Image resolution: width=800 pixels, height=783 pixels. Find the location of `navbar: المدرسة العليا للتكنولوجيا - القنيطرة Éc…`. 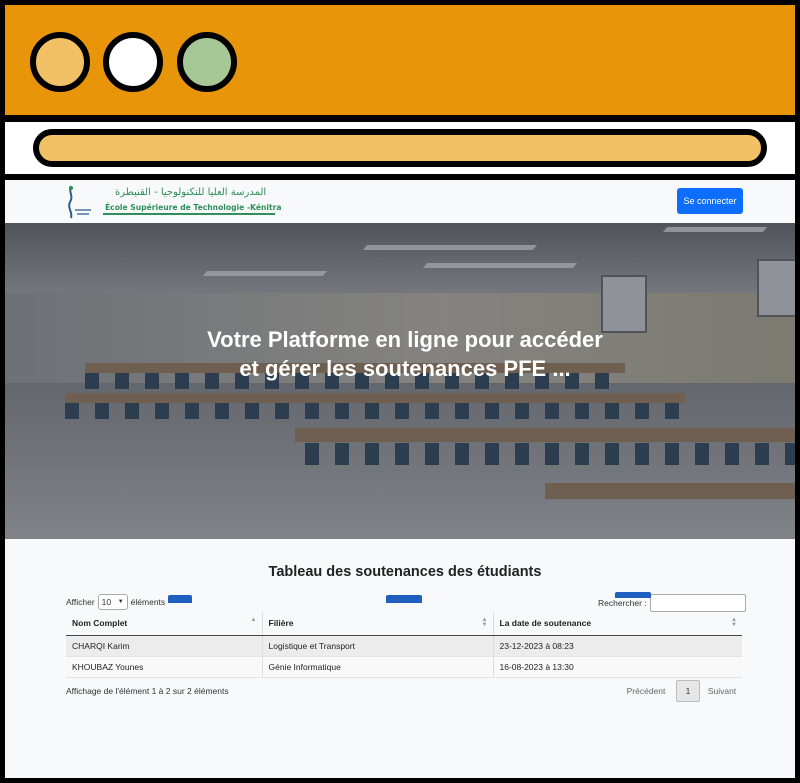

navbar: المدرسة العليا للتكنولوجيا - القنيطرة Éc… is located at coordinates (400, 201).